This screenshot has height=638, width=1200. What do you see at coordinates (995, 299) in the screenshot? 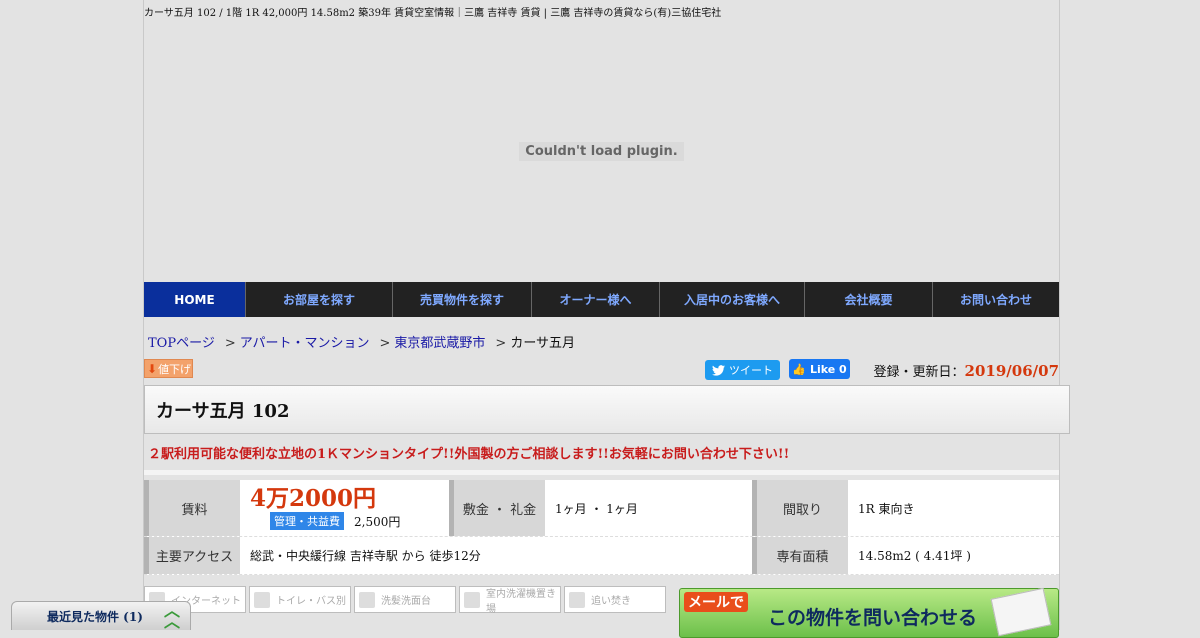
I see `nav-contact: お問い合わせ` at bounding box center [995, 299].